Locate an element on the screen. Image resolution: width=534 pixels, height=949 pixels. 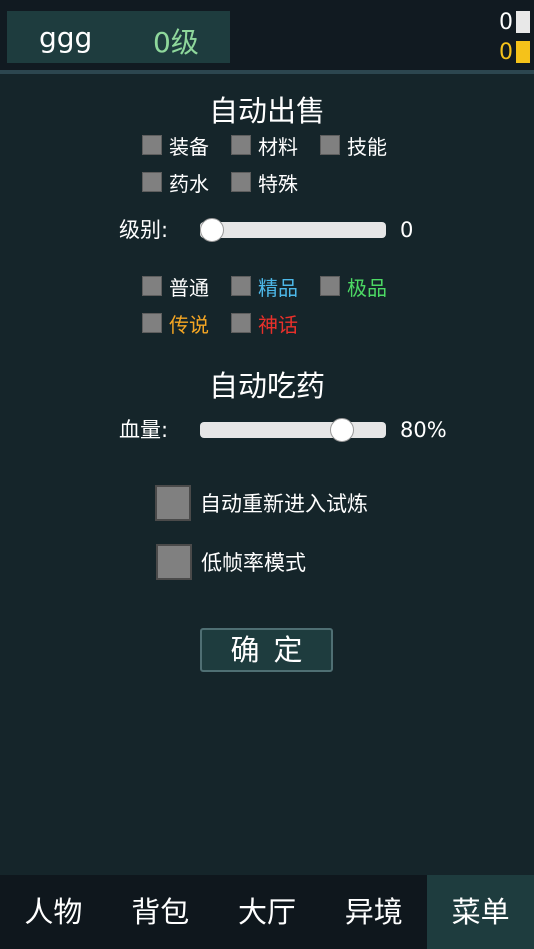
sell-rarity-superior: 极品 is located at coordinates (353, 287).